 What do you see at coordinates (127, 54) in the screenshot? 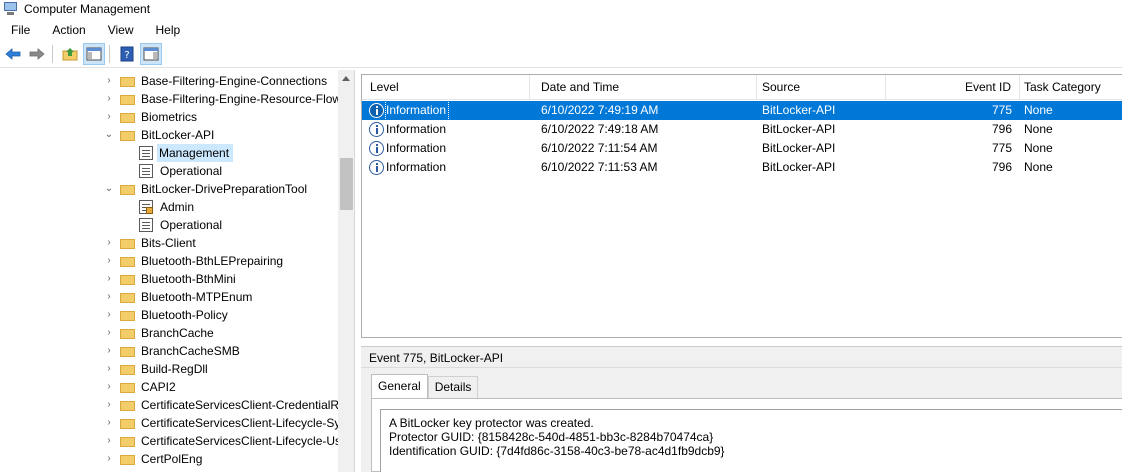
I see `help-button: ?` at bounding box center [127, 54].